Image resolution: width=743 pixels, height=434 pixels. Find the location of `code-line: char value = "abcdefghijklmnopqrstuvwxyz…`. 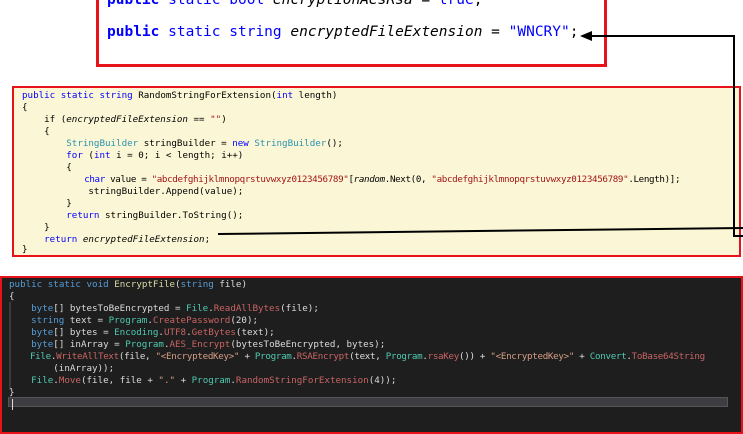

code-line: char value = "abcdefghijklmnopqrstuvwxyz… is located at coordinates (382, 179).